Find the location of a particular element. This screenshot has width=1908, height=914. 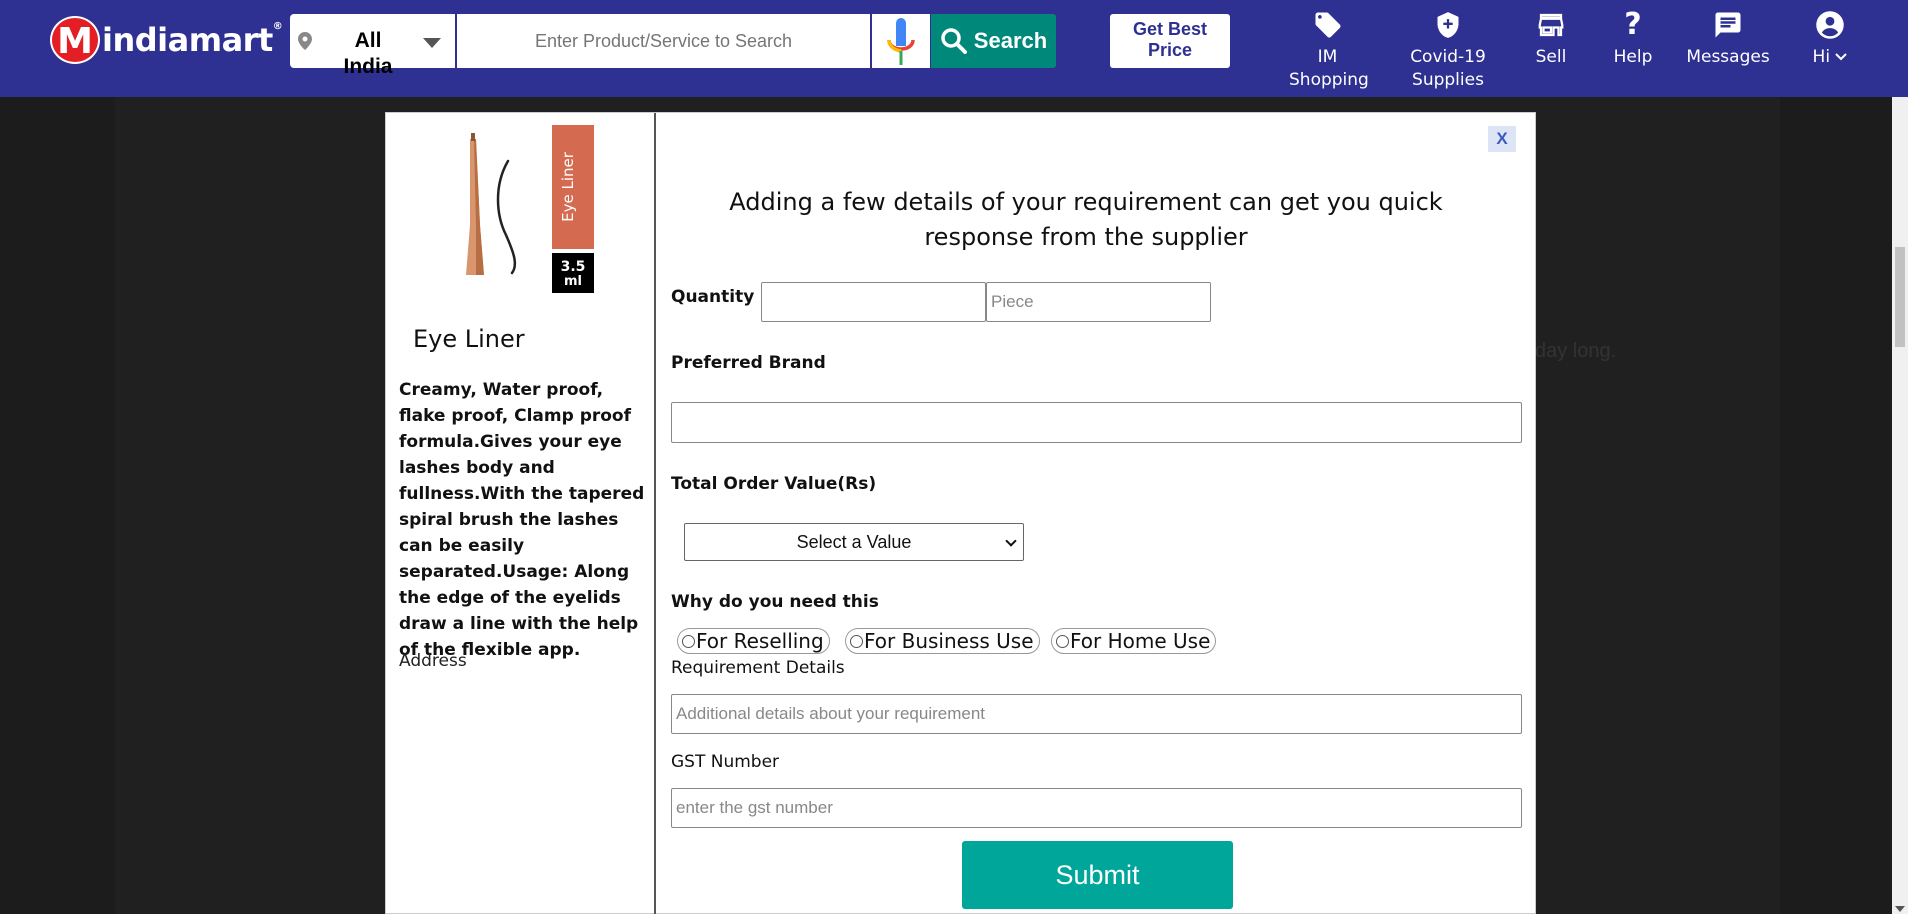

product-image-label: Eye Liner is located at coordinates (568, 186).